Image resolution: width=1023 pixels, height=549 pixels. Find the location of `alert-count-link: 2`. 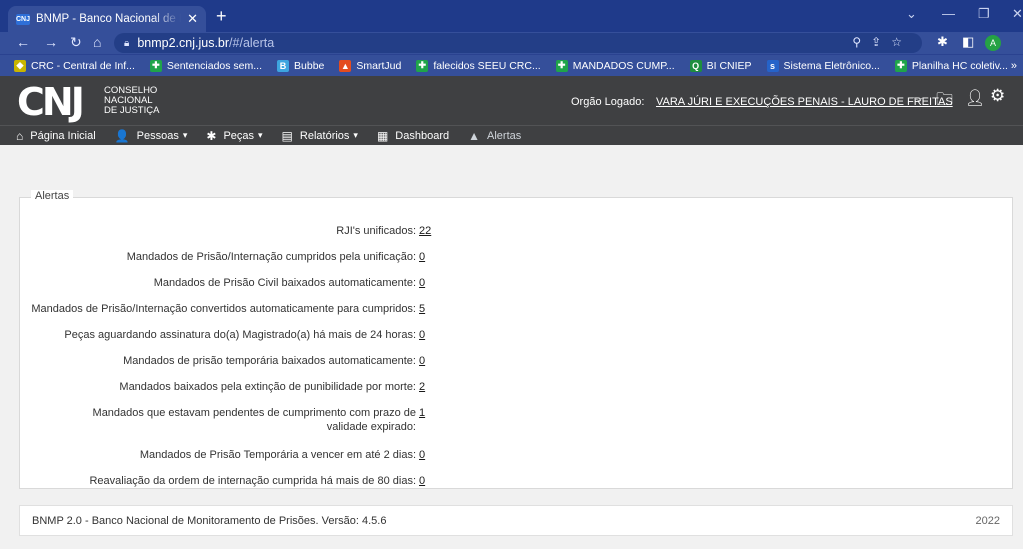

alert-count-link: 2 is located at coordinates (422, 387).